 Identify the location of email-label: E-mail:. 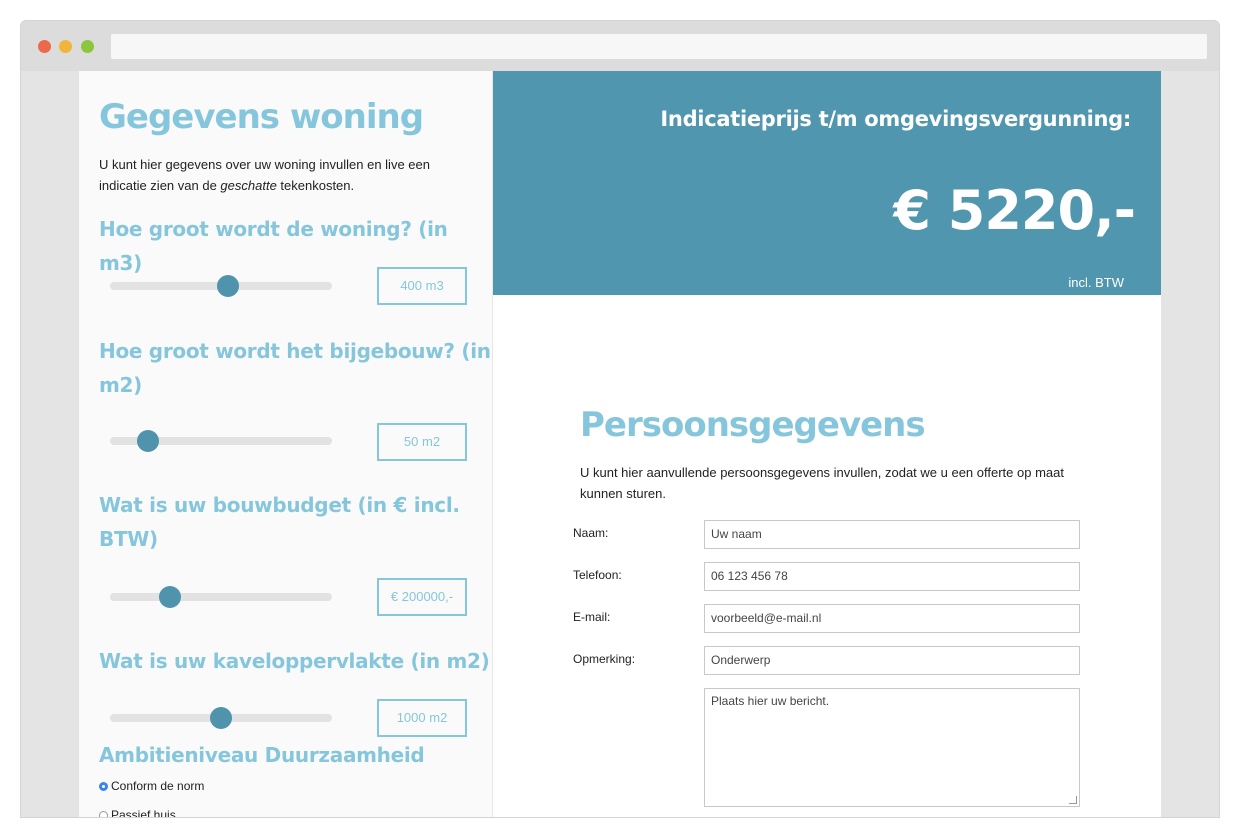
(592, 617).